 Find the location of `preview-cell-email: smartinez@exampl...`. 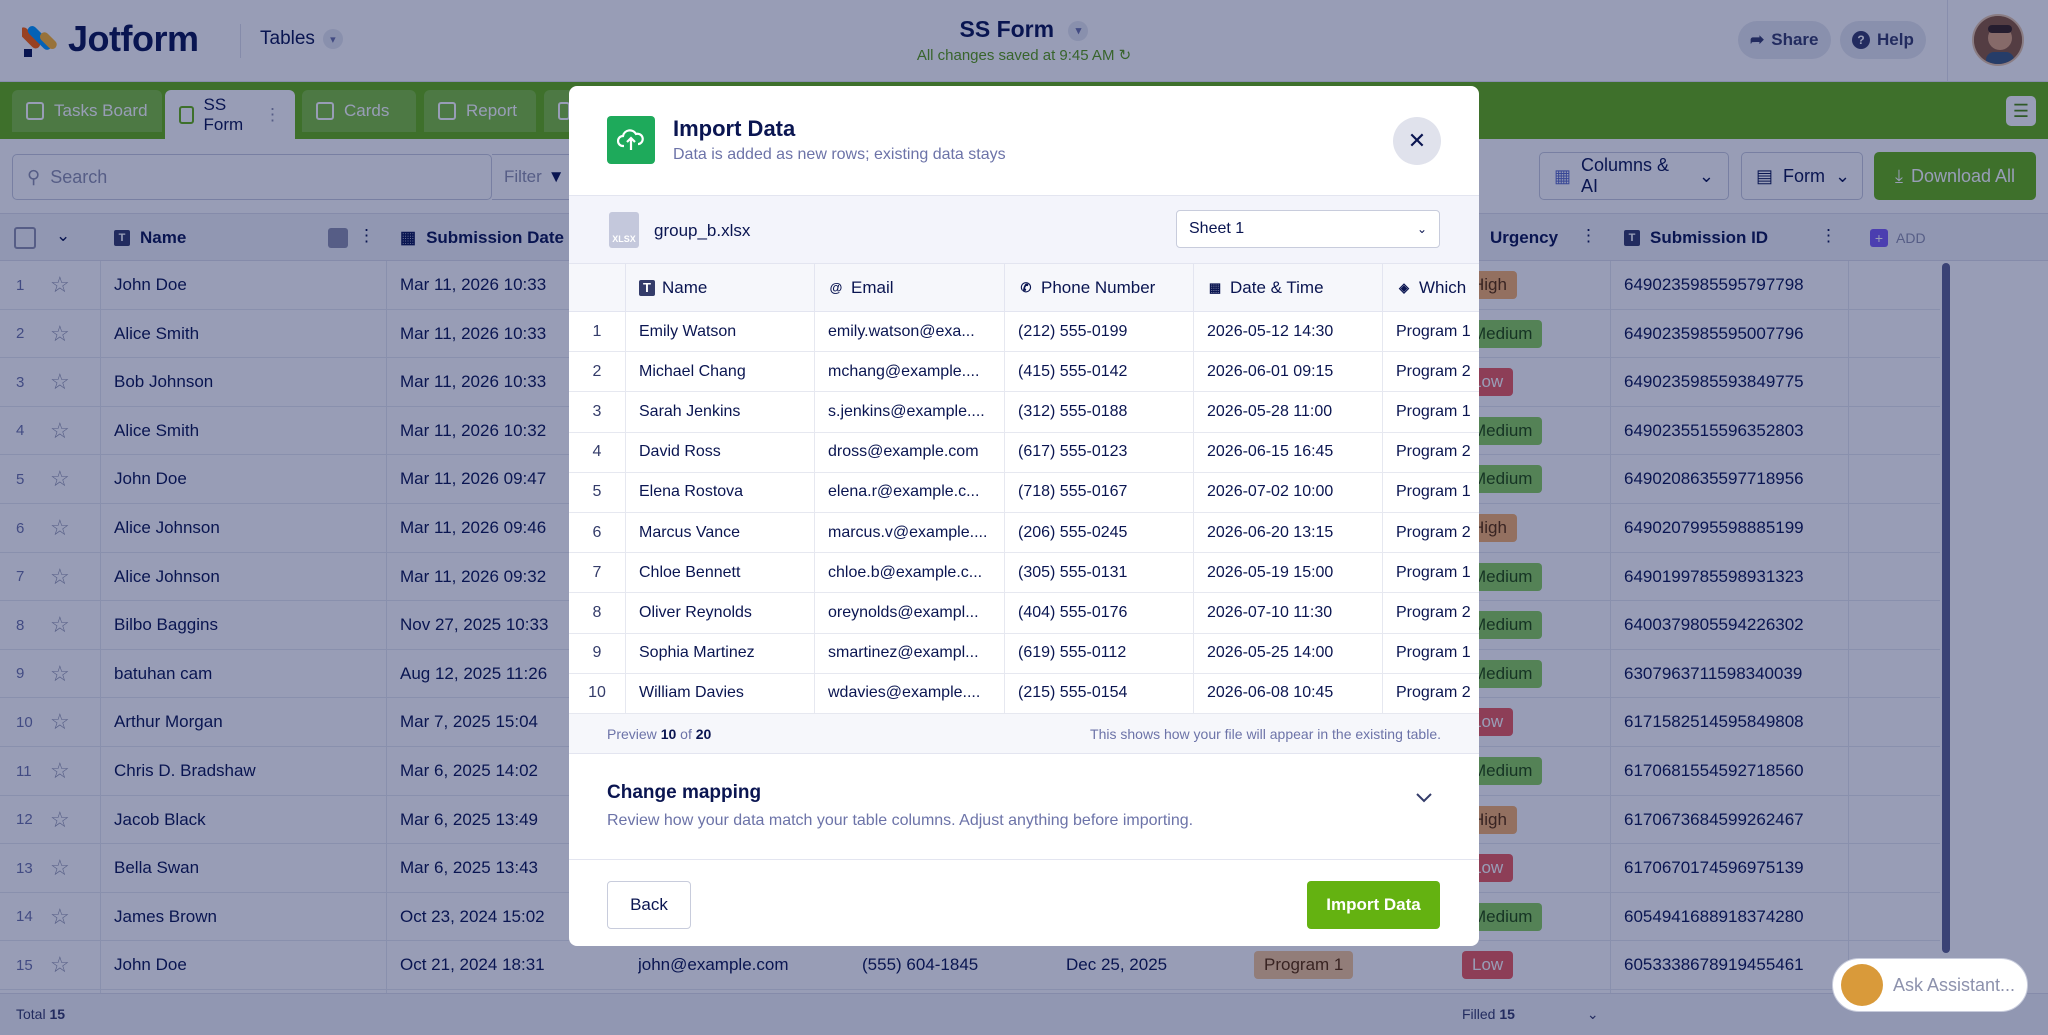

preview-cell-email: smartinez@exampl... is located at coordinates (910, 653).